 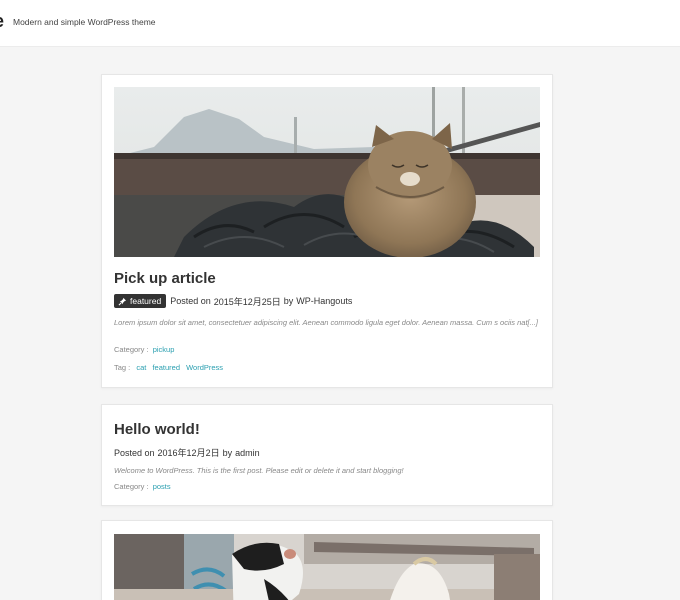 I want to click on post-date: 2016年12月2日, so click(x=189, y=452).